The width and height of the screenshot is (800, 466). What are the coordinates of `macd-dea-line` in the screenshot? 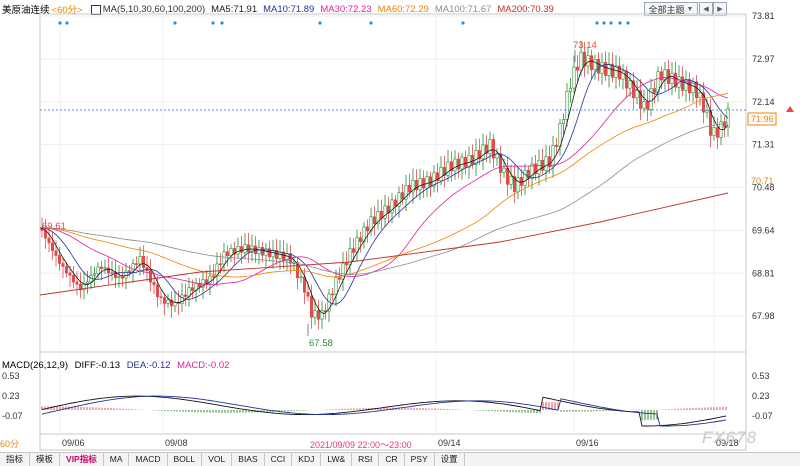 It's located at (384, 411).